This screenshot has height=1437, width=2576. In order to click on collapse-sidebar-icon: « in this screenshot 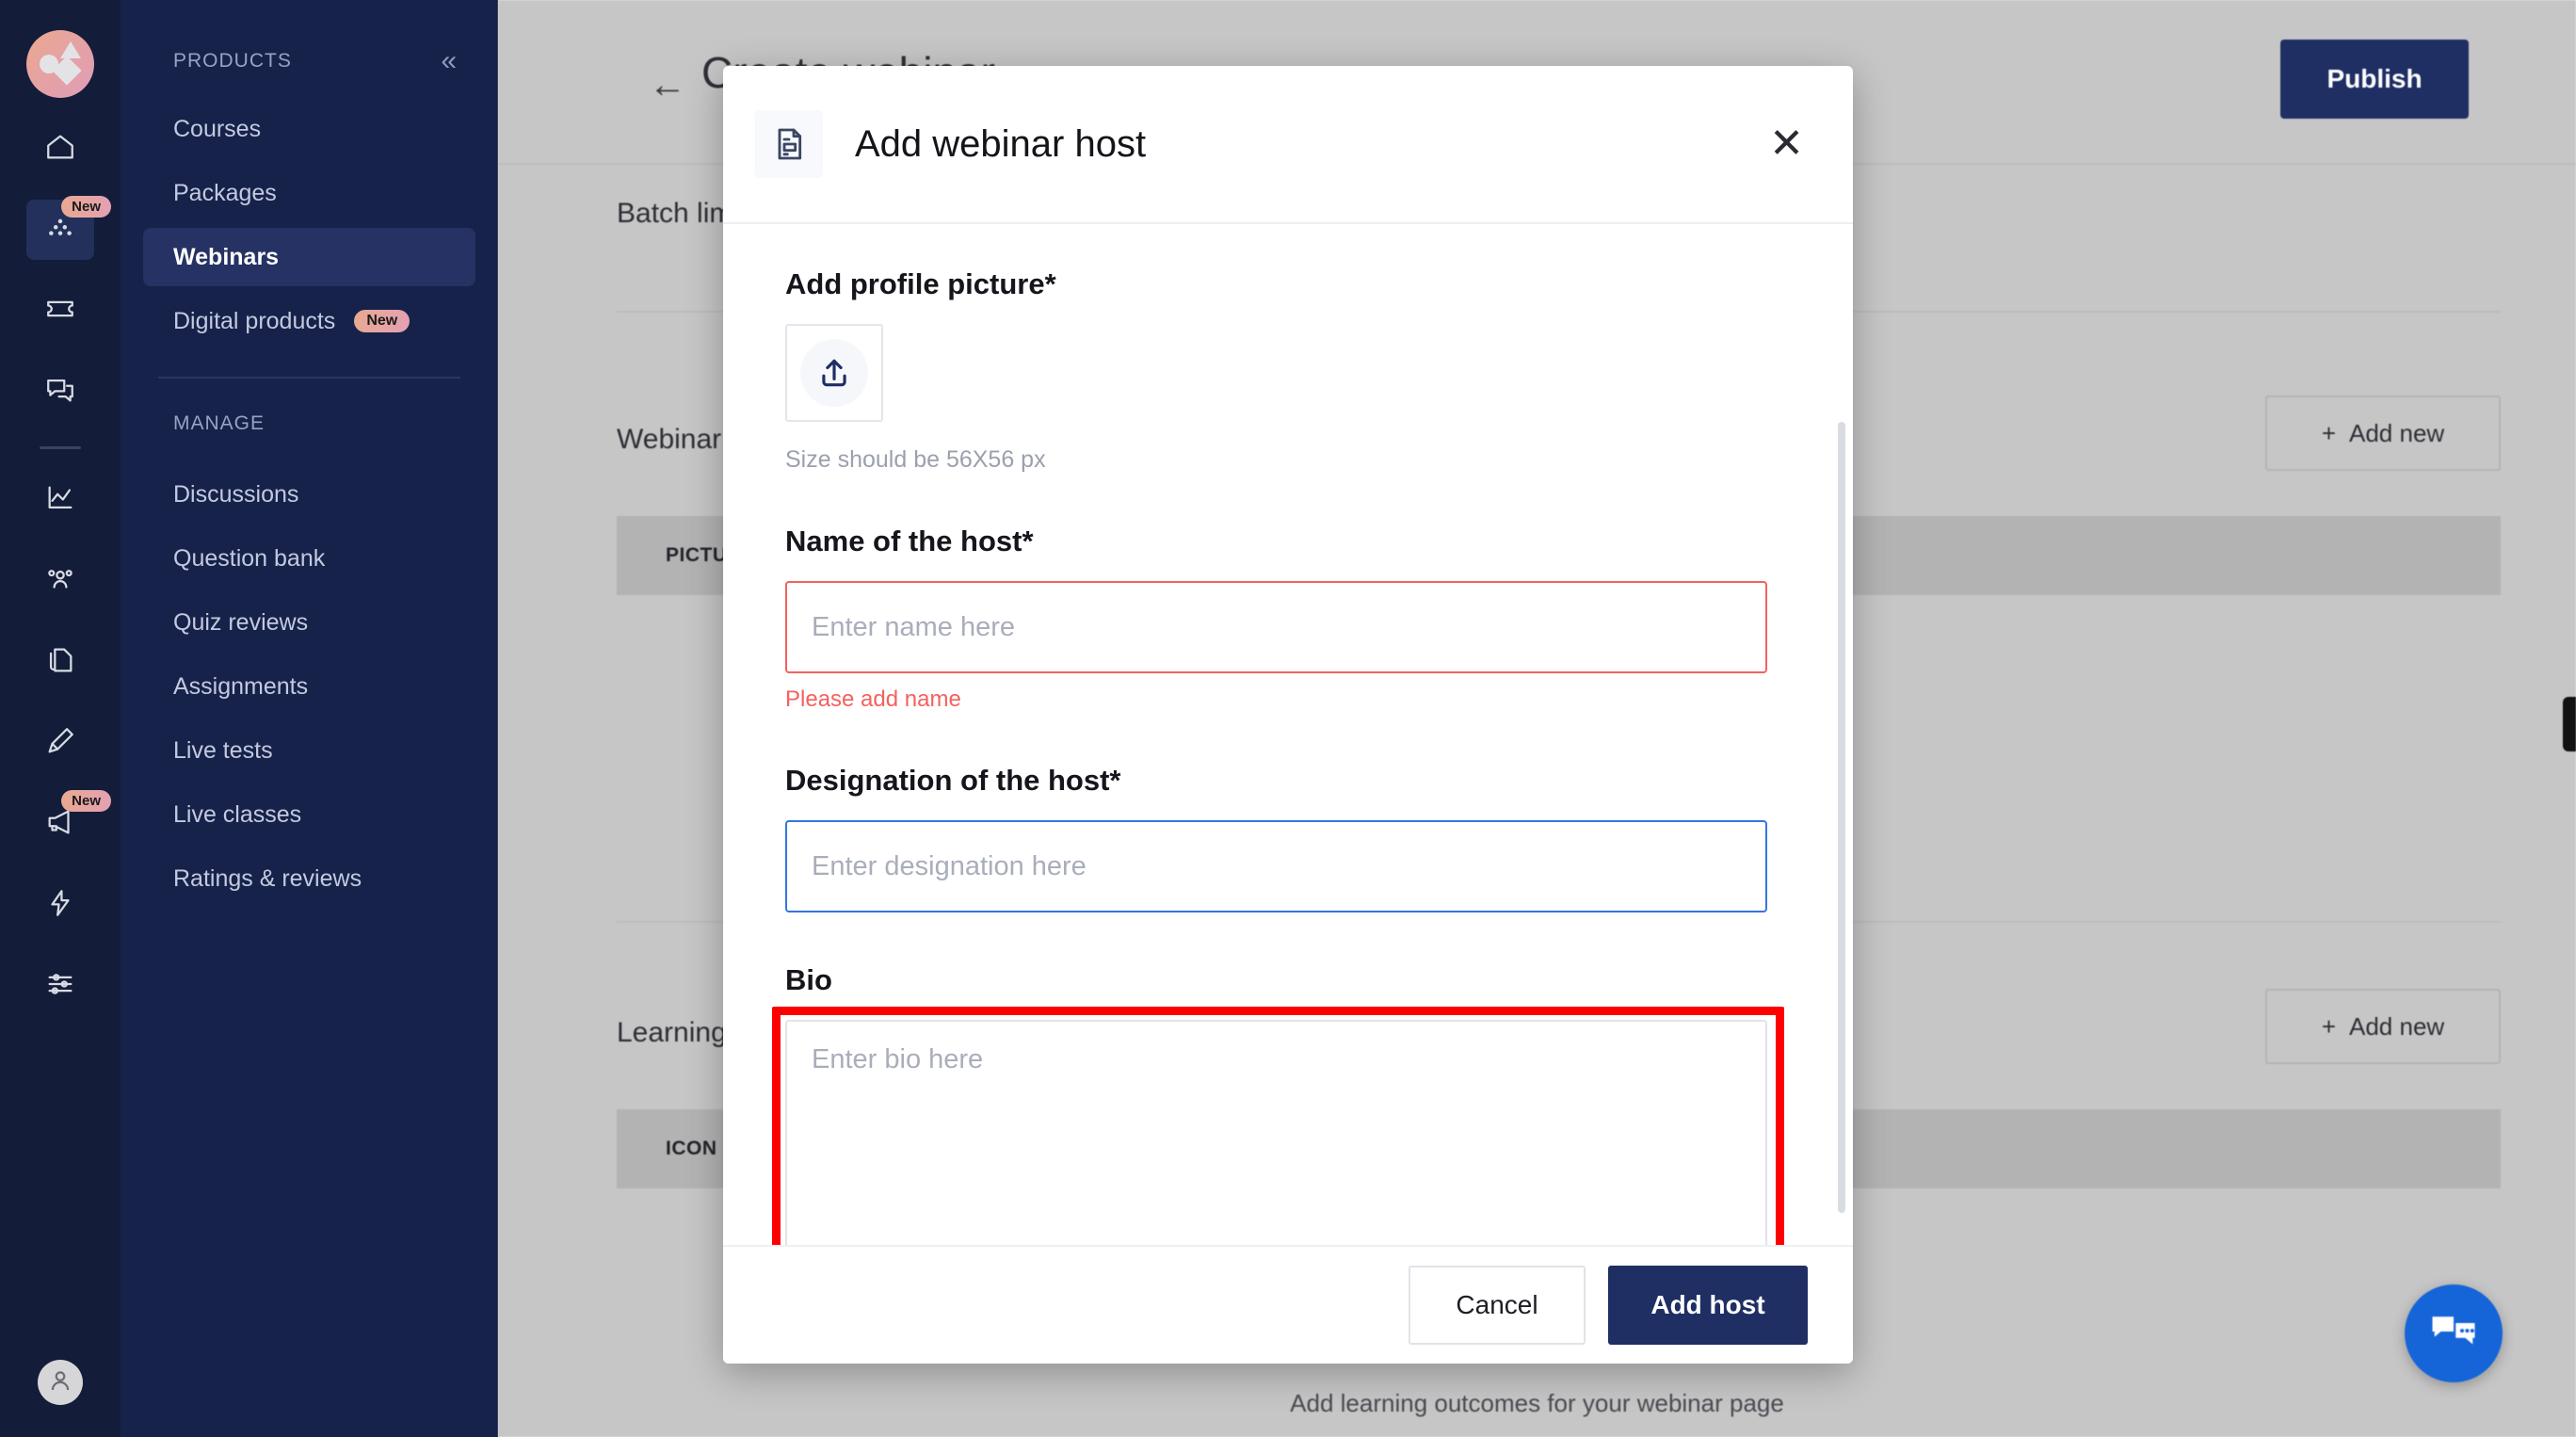, I will do `click(449, 61)`.